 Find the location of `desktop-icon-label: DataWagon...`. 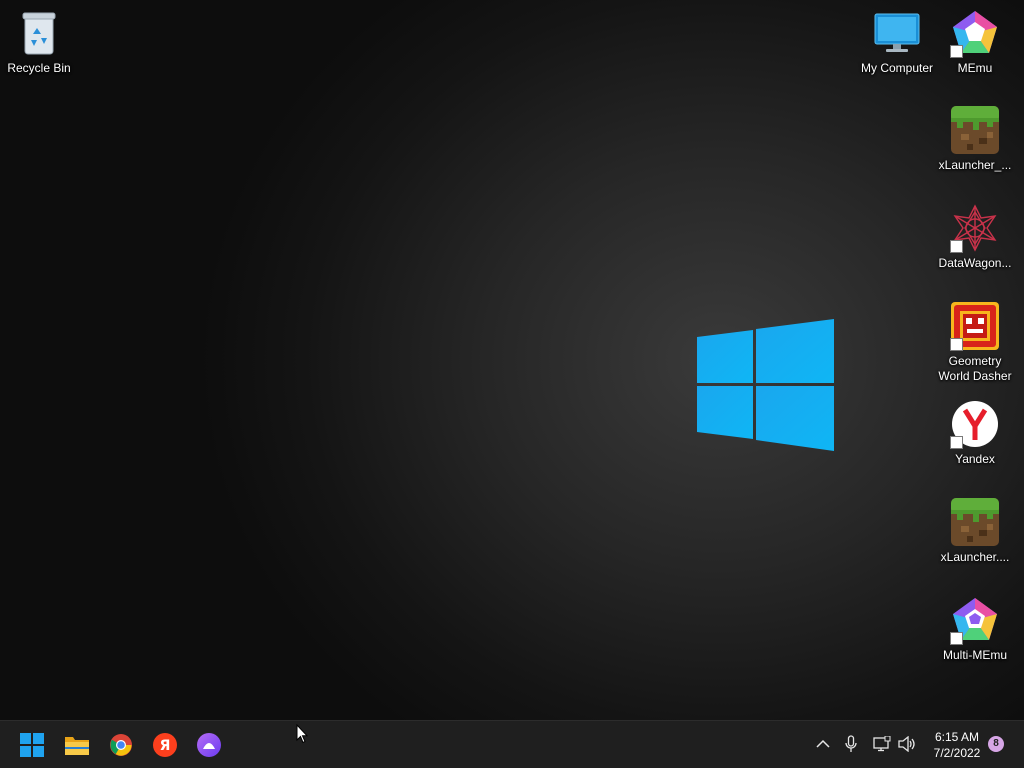

desktop-icon-label: DataWagon... is located at coordinates (975, 263).